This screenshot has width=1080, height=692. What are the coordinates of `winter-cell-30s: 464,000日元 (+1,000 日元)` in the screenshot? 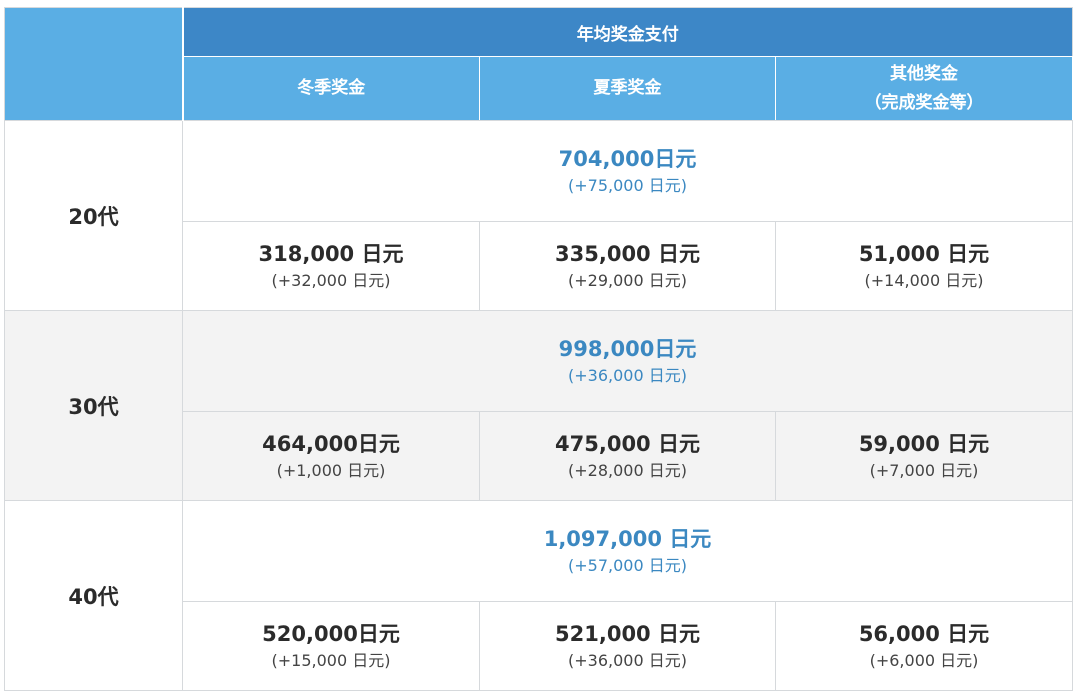 It's located at (331, 456).